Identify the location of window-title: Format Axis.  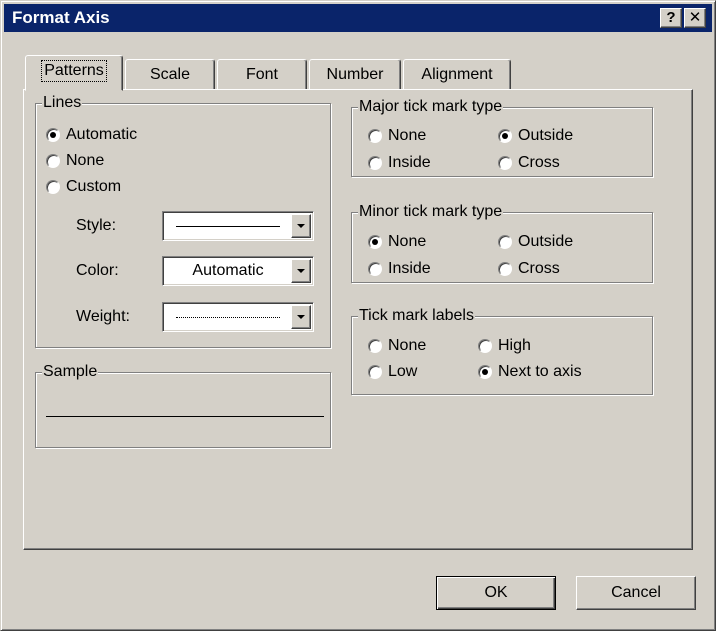
(61, 17).